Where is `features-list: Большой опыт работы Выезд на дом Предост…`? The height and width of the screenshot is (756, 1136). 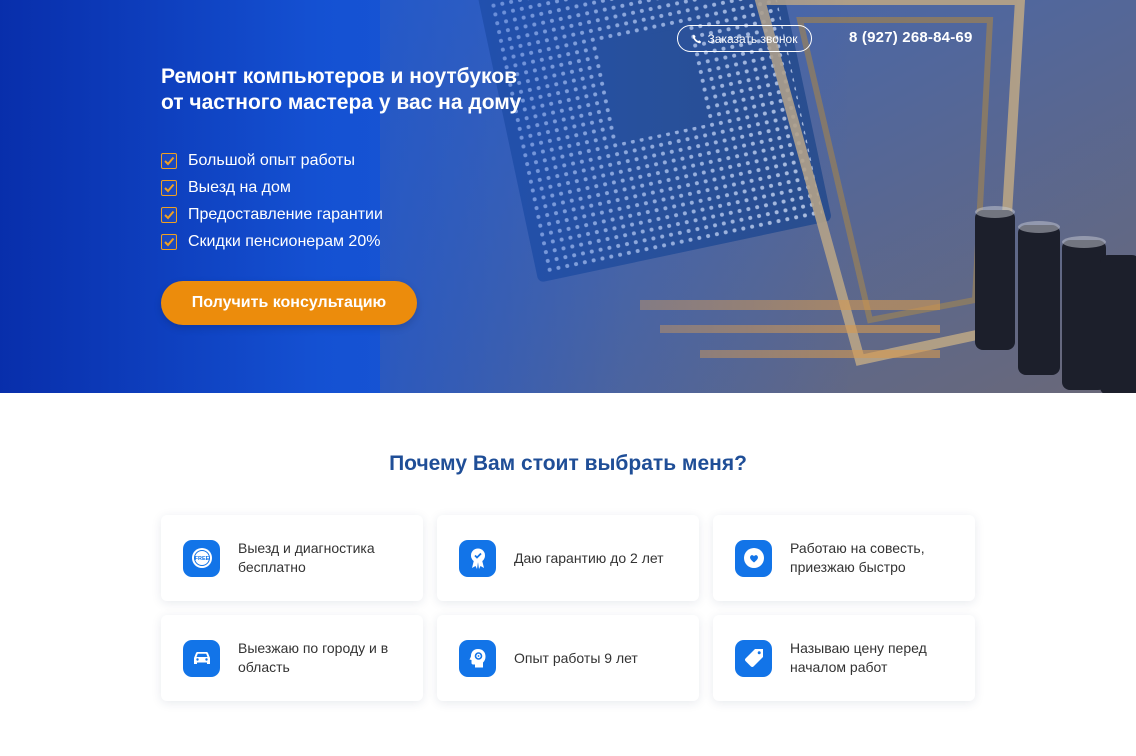
features-list: Большой опыт работы Выезд на дом Предост… is located at coordinates (272, 201).